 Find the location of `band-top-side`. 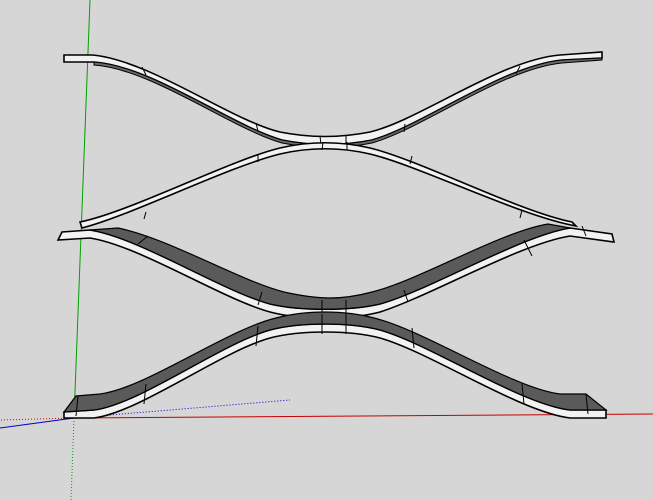

band-top-side is located at coordinates (348, 102).